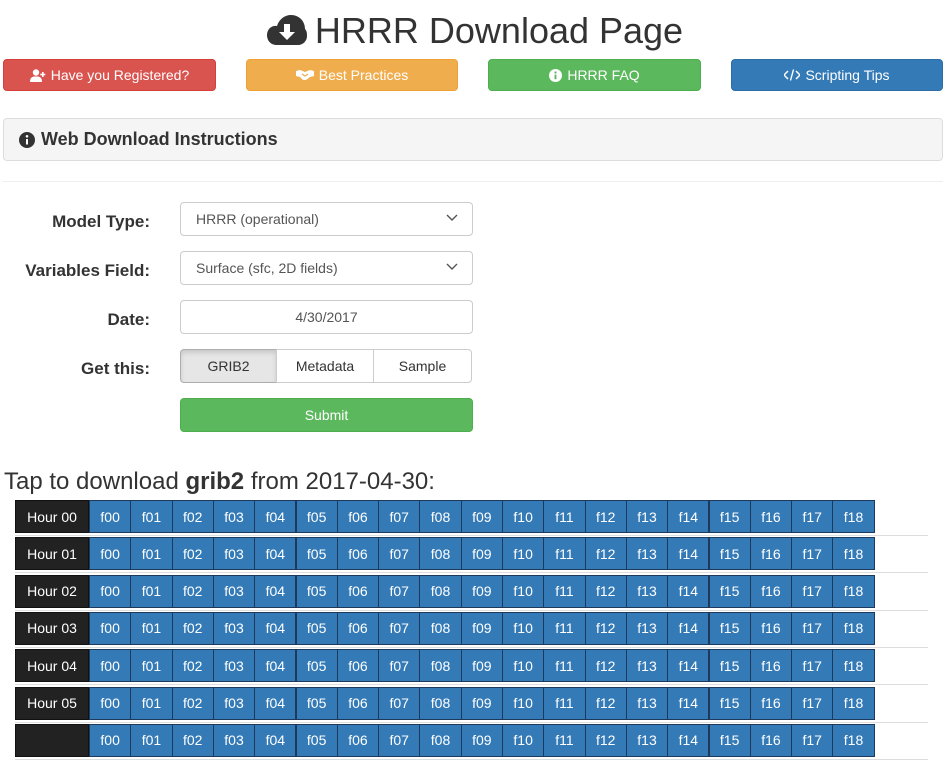  Describe the element at coordinates (109, 75) in the screenshot. I see `registered-button: Have you Registered?` at that location.